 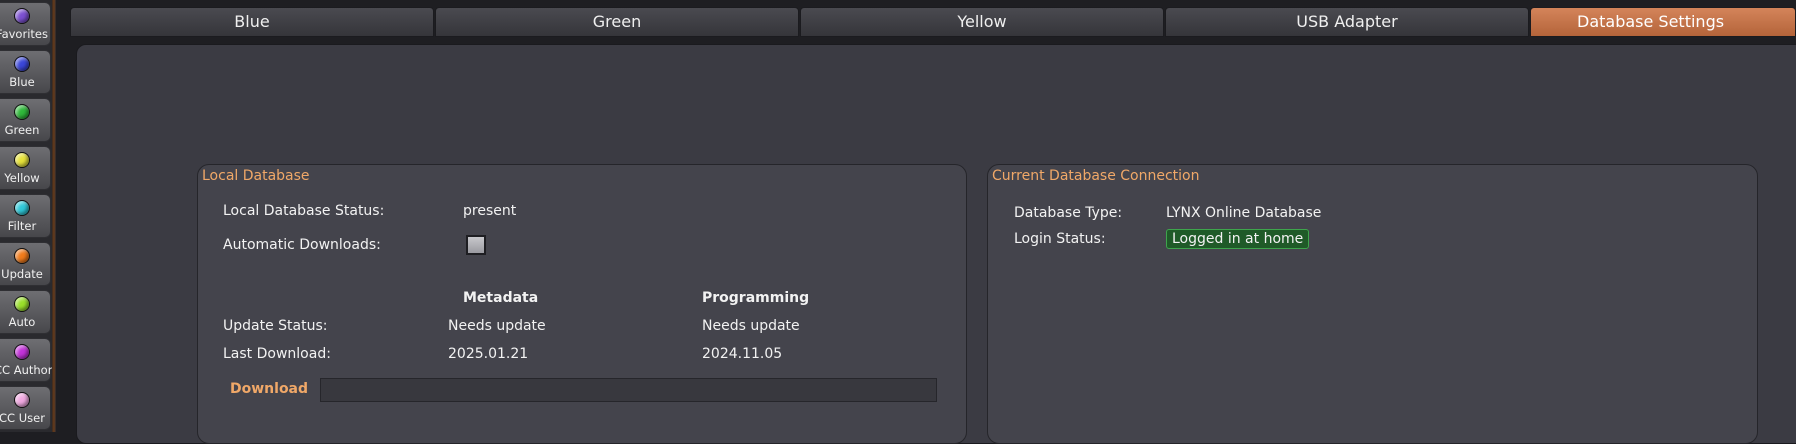 What do you see at coordinates (1238, 239) in the screenshot?
I see `login-status-badge: Logged in at home` at bounding box center [1238, 239].